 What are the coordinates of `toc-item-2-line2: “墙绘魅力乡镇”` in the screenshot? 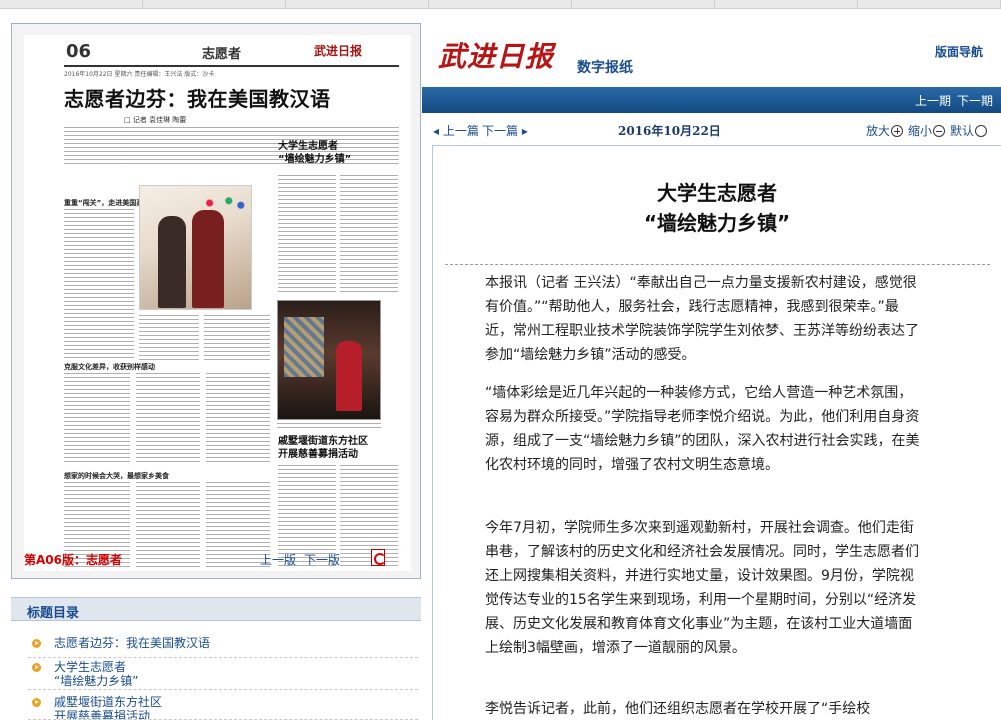 It's located at (96, 681).